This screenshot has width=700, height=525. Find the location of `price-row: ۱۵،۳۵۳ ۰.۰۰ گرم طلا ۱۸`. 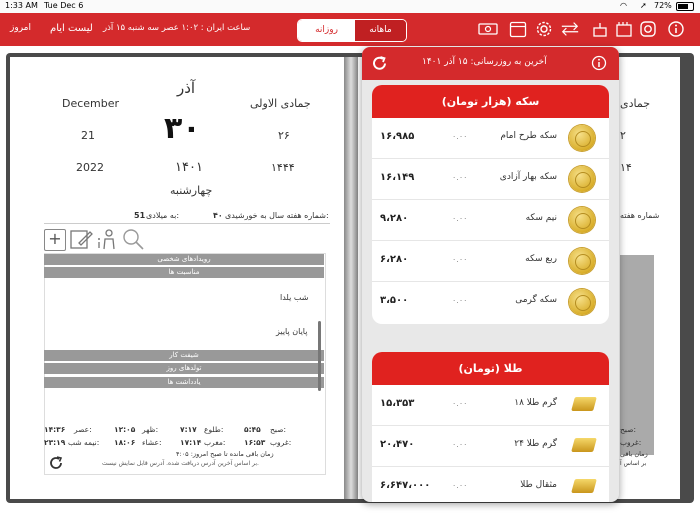

price-row: ۱۵،۳۵۳ ۰.۰۰ گرم طلا ۱۸ is located at coordinates (490, 405).